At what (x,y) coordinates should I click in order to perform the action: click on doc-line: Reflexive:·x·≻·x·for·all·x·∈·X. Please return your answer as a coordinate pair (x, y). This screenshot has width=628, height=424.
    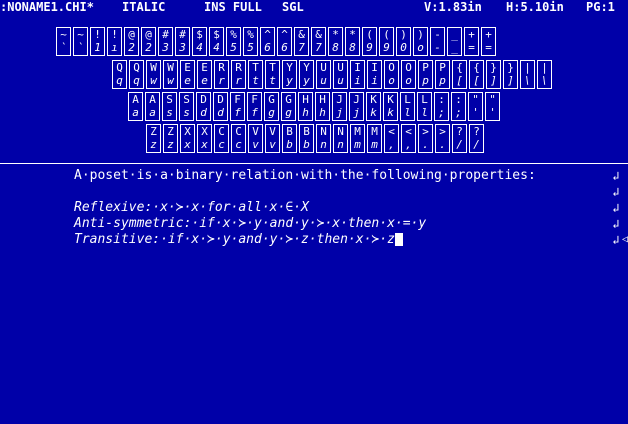
    Looking at the image, I should click on (191, 208).